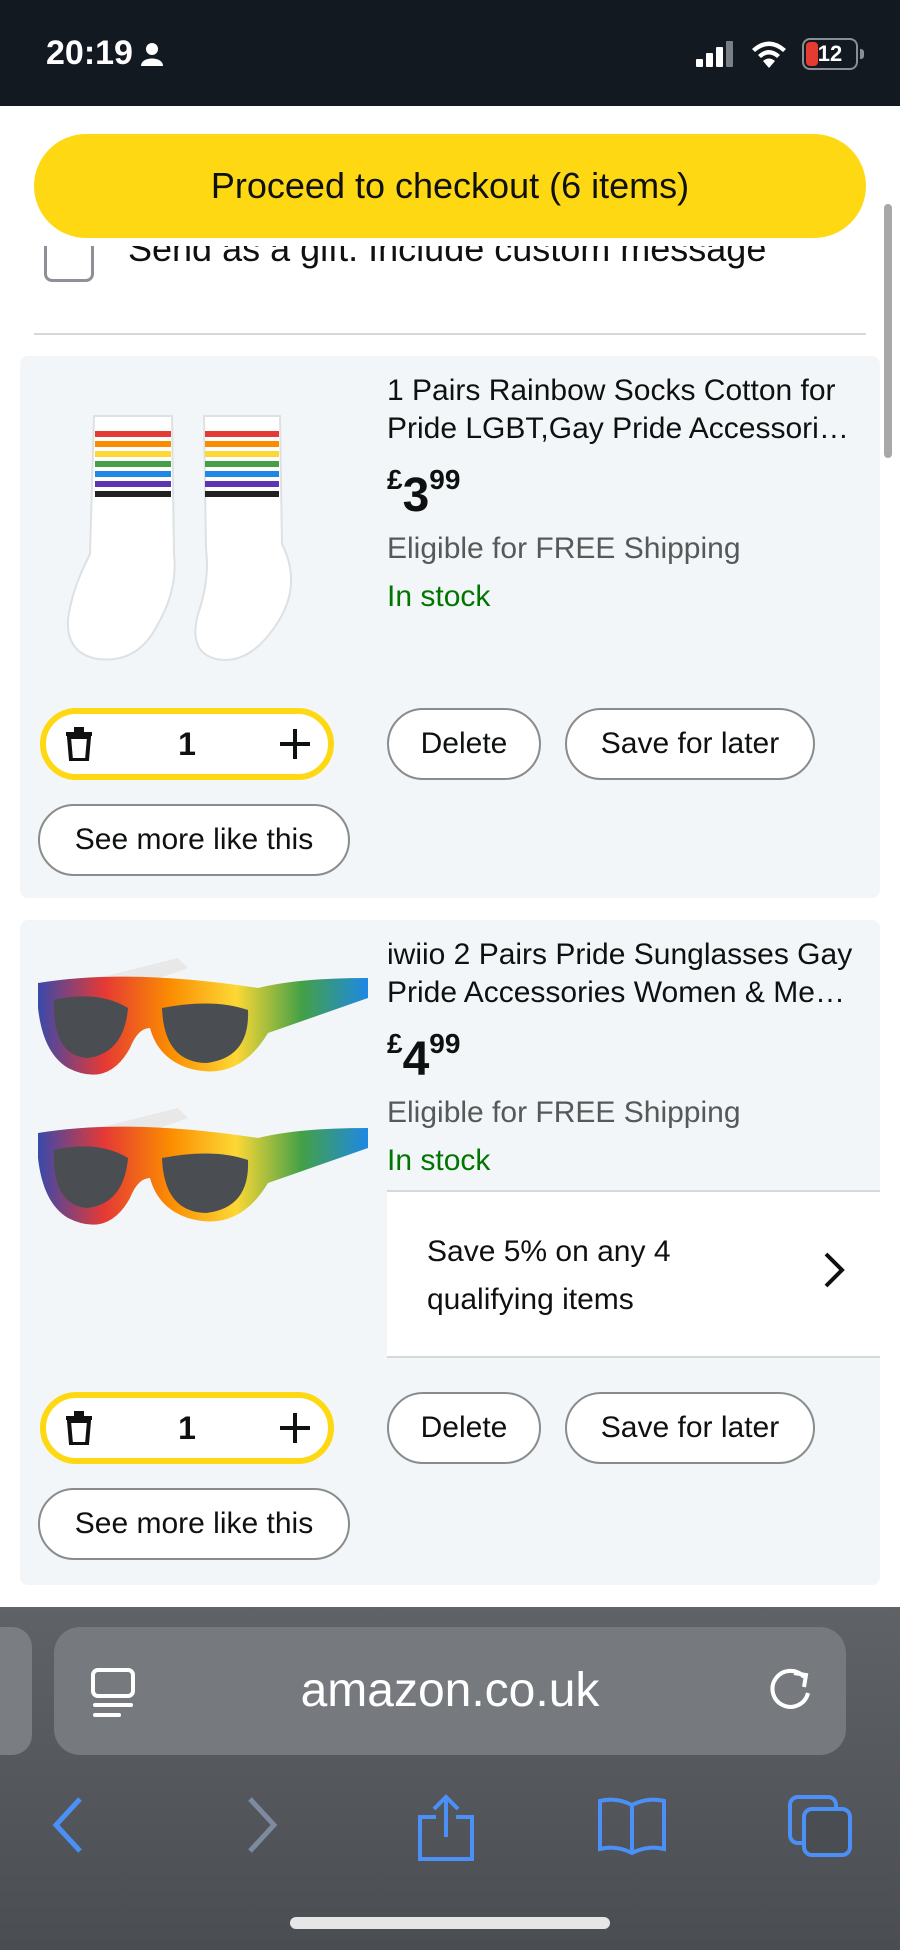  I want to click on browser-nav, so click(450, 1830).